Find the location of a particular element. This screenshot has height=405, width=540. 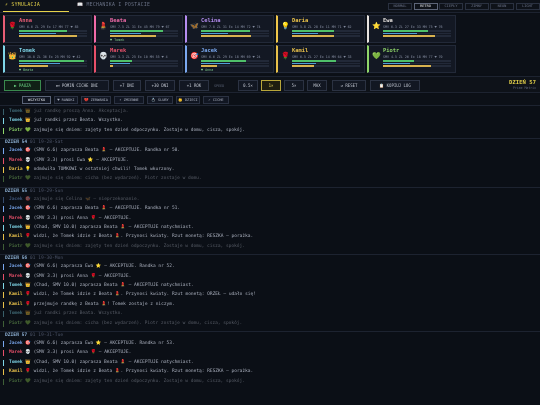

speed-option-button: 0.5× is located at coordinates (248, 85).